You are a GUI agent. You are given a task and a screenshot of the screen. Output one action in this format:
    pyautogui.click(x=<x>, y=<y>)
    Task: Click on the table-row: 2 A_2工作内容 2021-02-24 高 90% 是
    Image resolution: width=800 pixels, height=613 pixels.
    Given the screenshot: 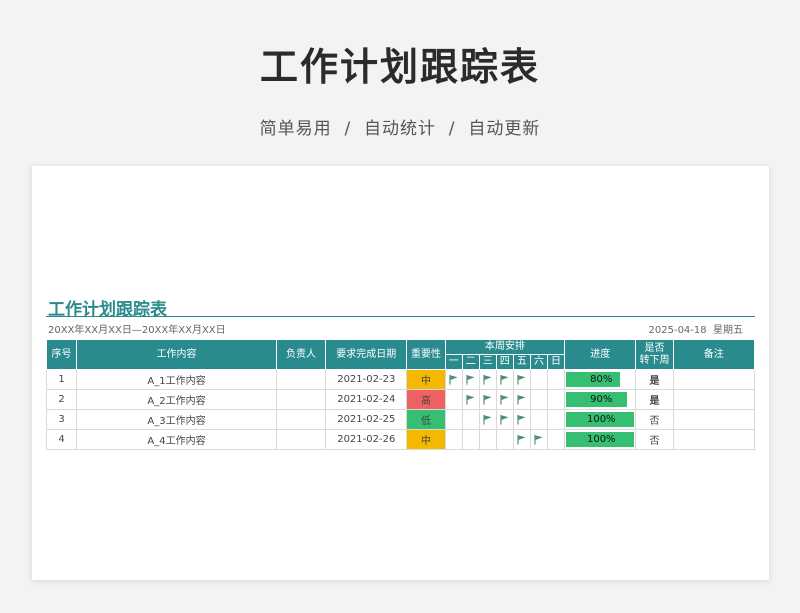 What is the action you would take?
    pyautogui.click(x=400, y=399)
    